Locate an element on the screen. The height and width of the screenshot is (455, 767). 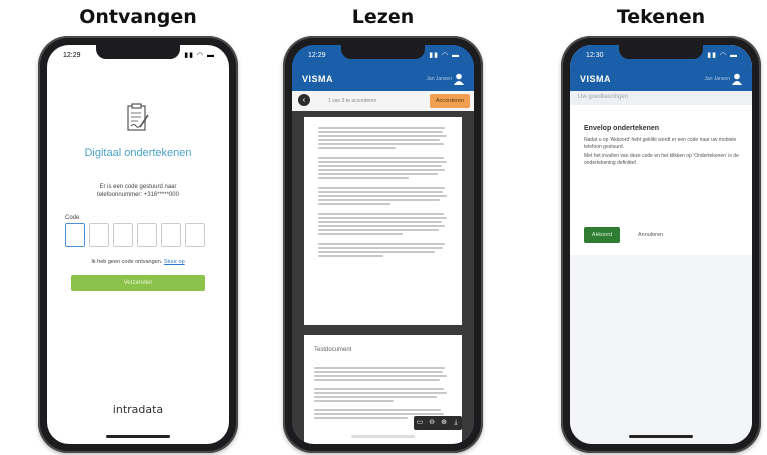
submit-button: Verzenden is located at coordinates (138, 283).